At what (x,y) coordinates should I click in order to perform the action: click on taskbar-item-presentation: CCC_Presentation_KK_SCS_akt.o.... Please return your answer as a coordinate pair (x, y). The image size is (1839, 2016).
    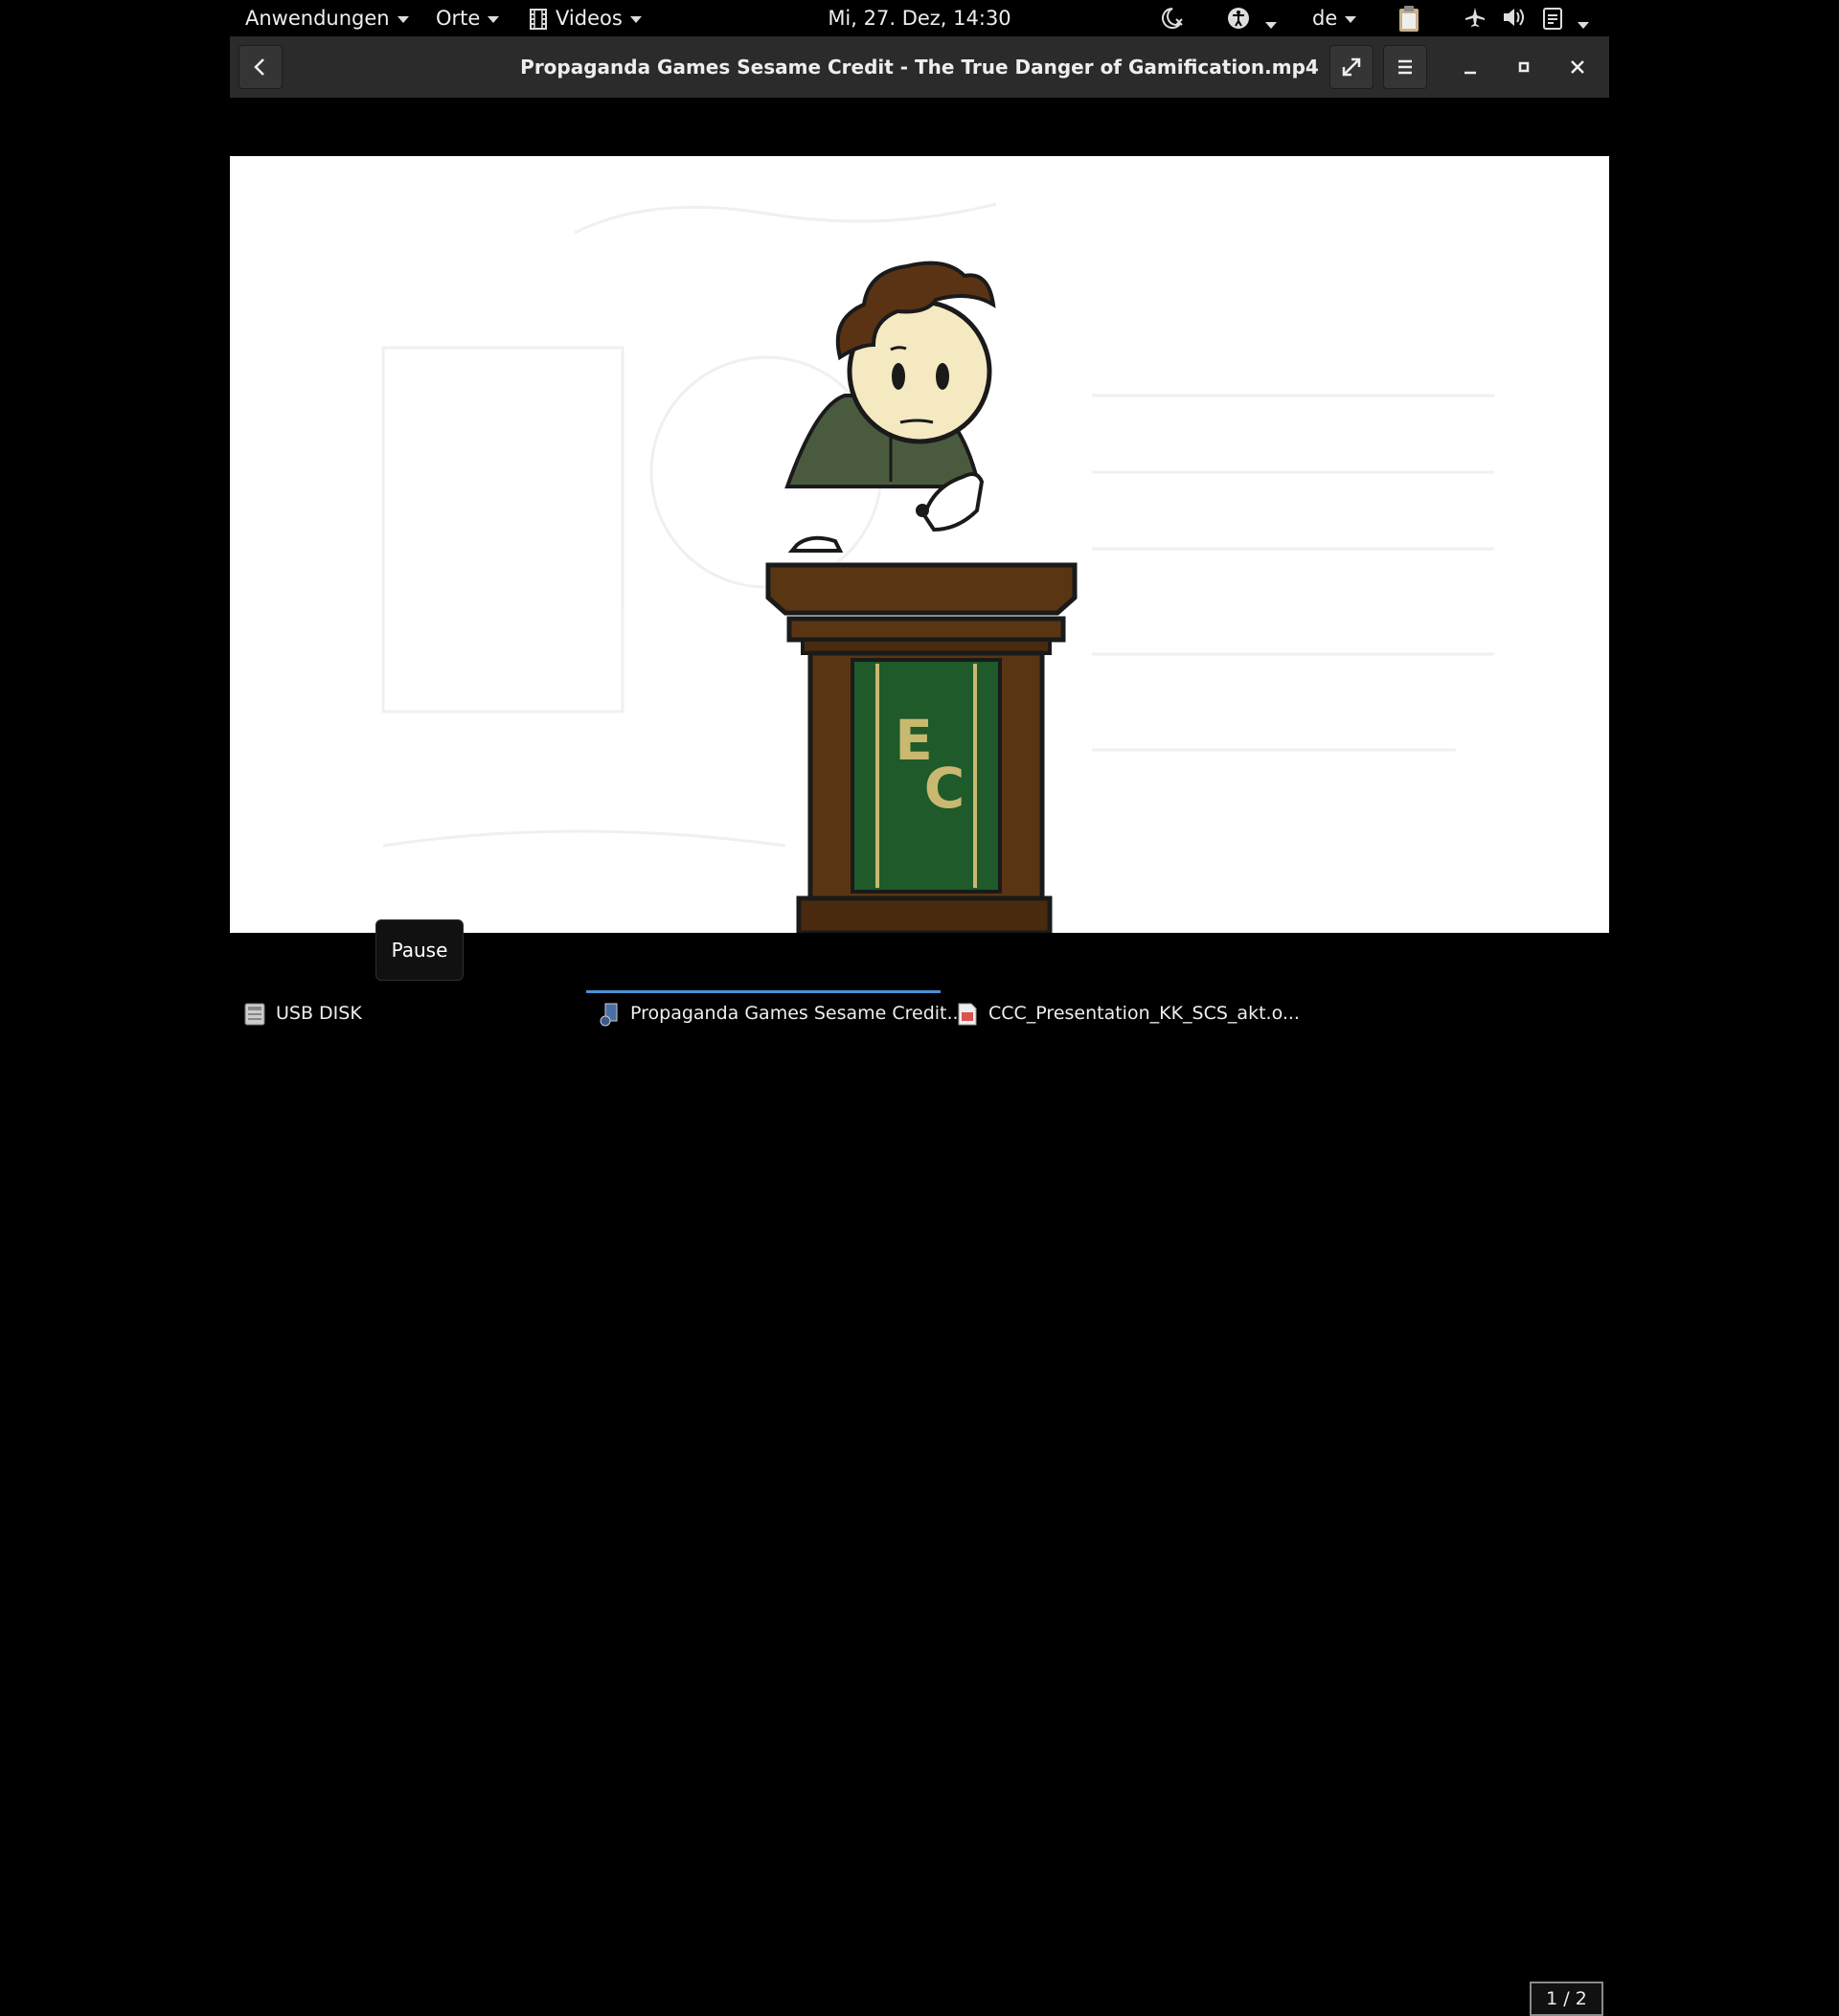
    Looking at the image, I should click on (1128, 1010).